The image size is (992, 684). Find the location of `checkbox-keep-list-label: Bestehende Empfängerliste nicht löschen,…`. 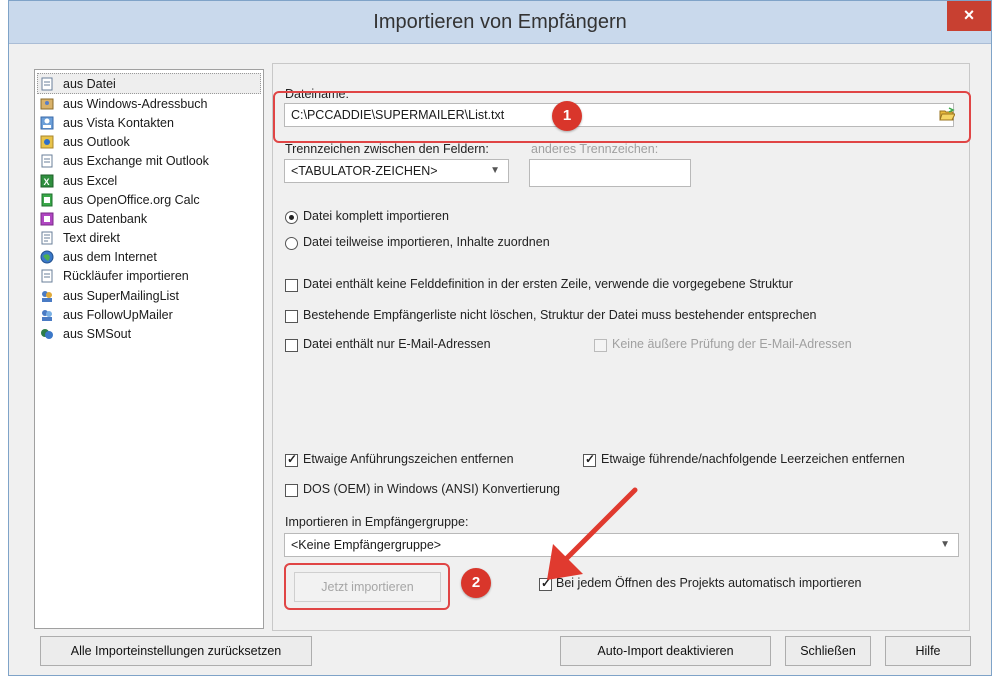

checkbox-keep-list-label: Bestehende Empfängerliste nicht löschen,… is located at coordinates (560, 315).